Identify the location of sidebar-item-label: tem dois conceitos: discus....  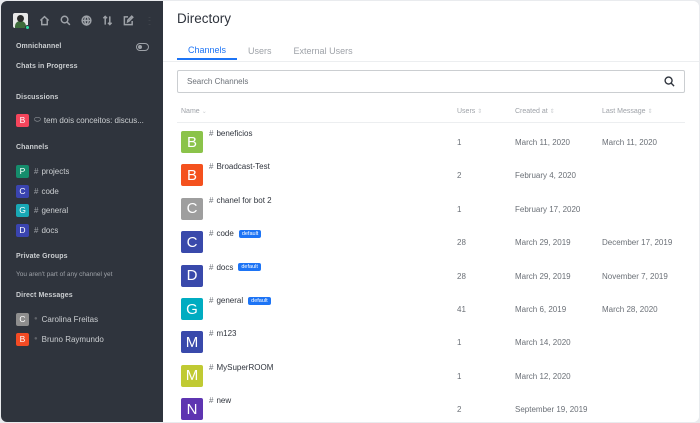
(93, 120).